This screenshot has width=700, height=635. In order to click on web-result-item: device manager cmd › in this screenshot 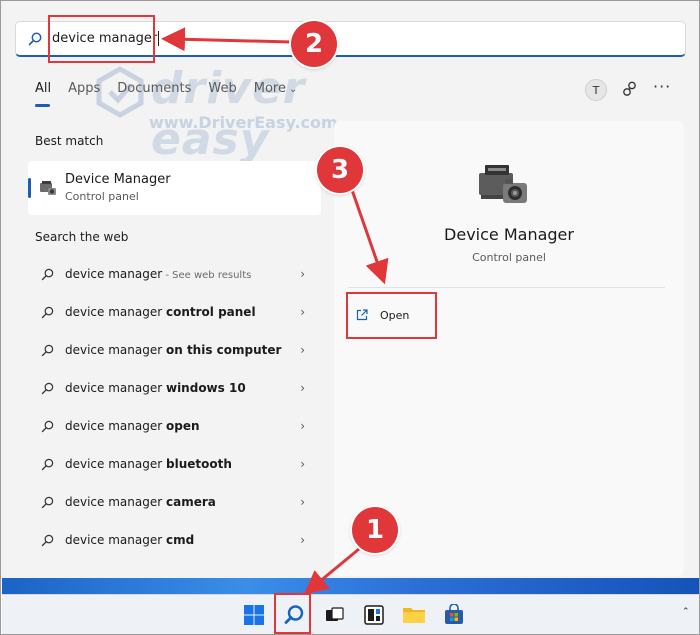, I will do `click(174, 540)`.